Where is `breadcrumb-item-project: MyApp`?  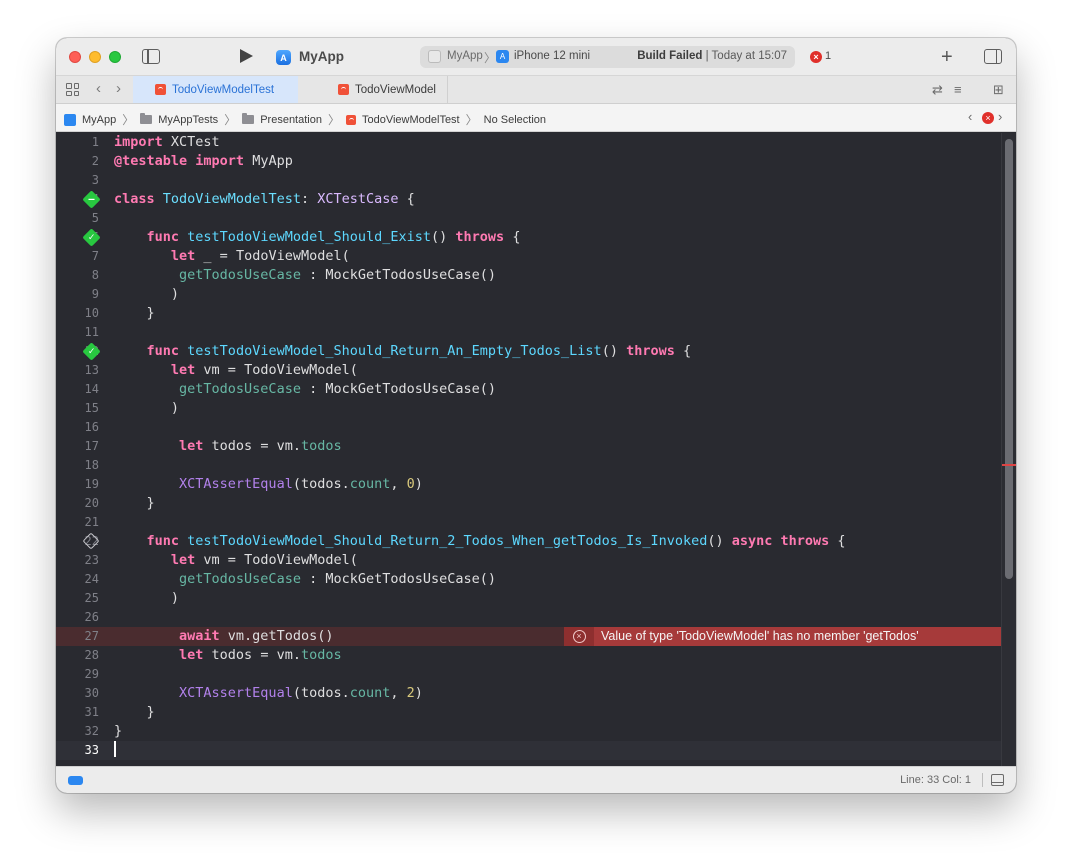 breadcrumb-item-project: MyApp is located at coordinates (90, 119).